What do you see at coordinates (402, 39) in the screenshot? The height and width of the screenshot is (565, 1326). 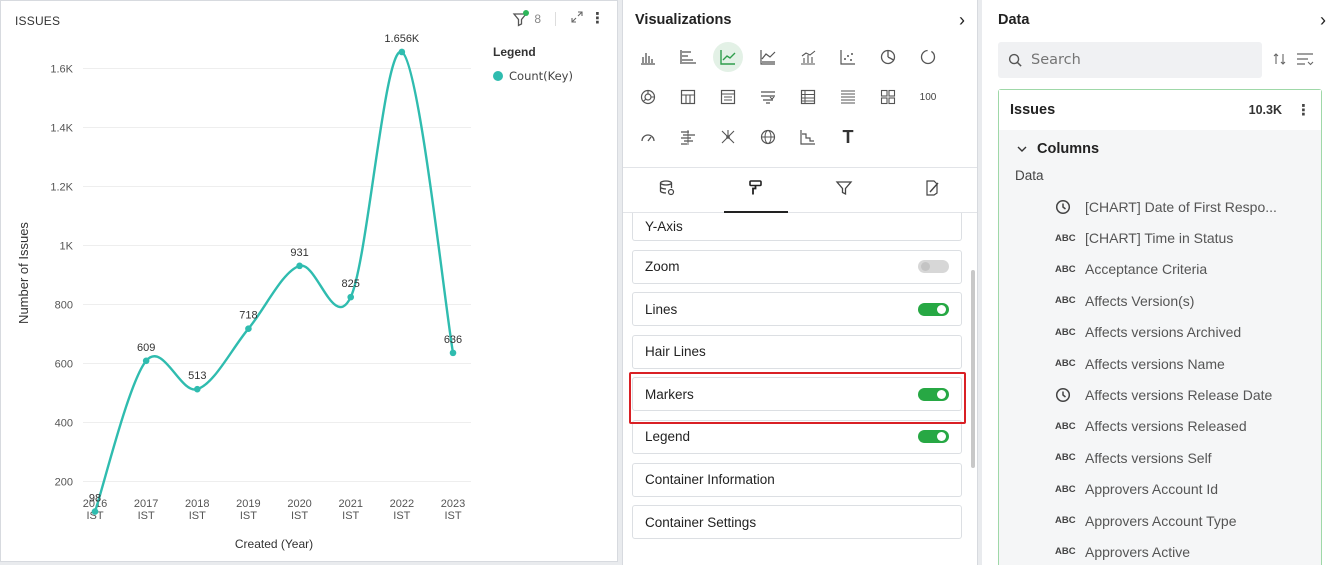 I see `data-label: 1.656K` at bounding box center [402, 39].